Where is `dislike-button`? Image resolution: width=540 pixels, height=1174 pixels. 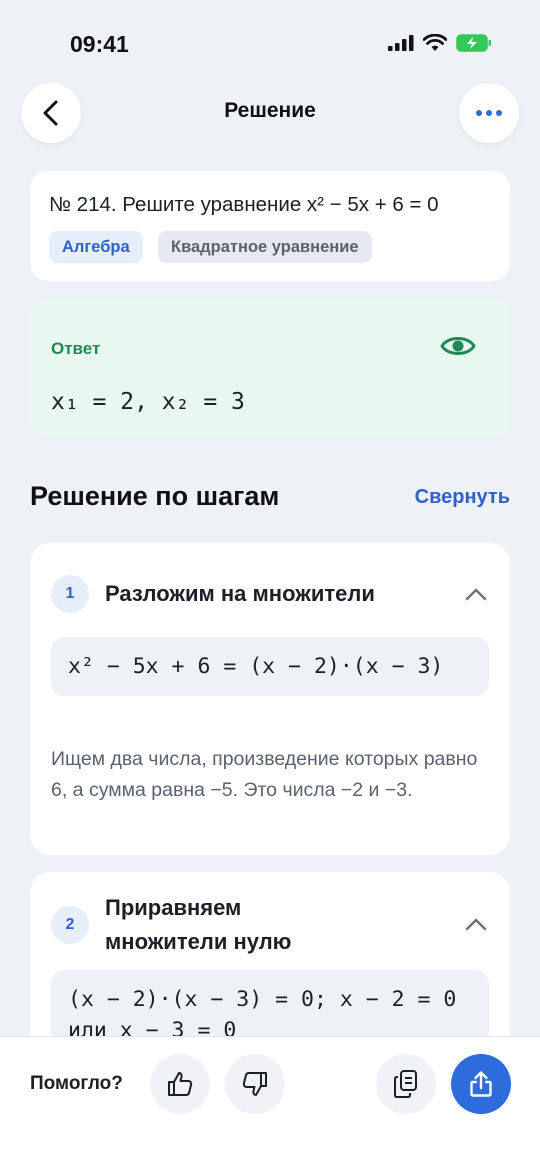 dislike-button is located at coordinates (255, 1084).